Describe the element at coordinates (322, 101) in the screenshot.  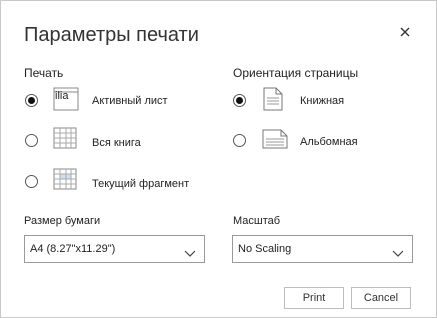
I see `portrait-label: Книжная` at that location.